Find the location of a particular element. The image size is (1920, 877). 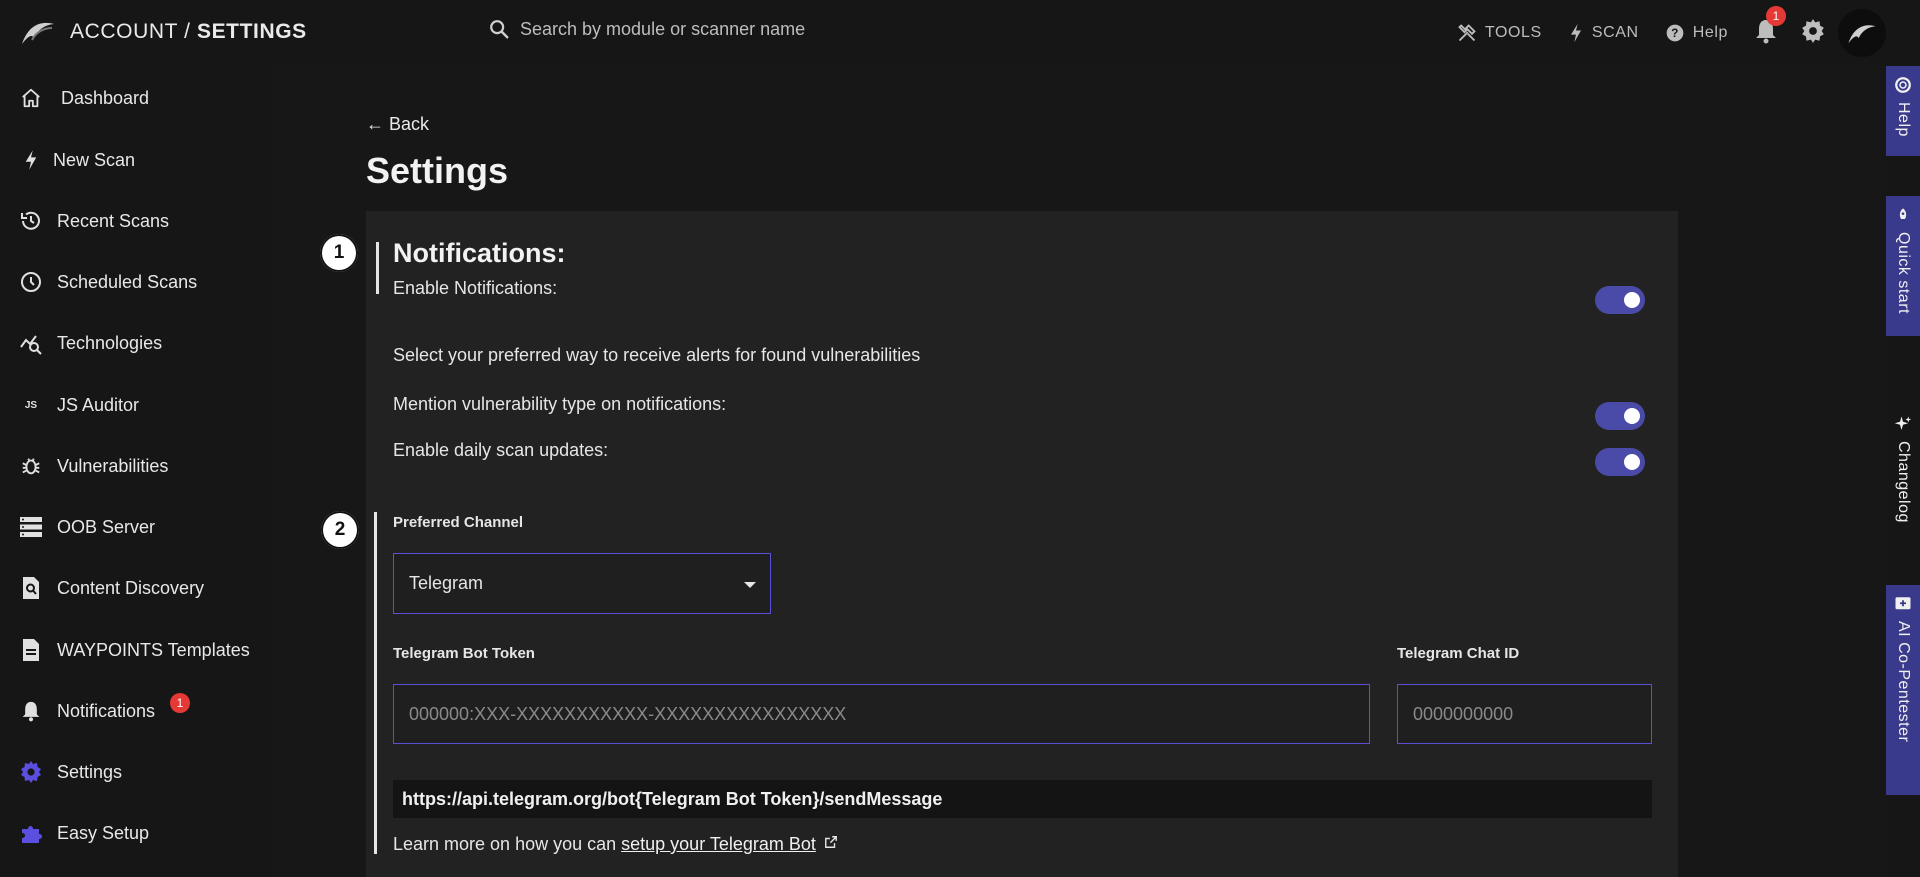

puzzle-icon is located at coordinates (31, 833).